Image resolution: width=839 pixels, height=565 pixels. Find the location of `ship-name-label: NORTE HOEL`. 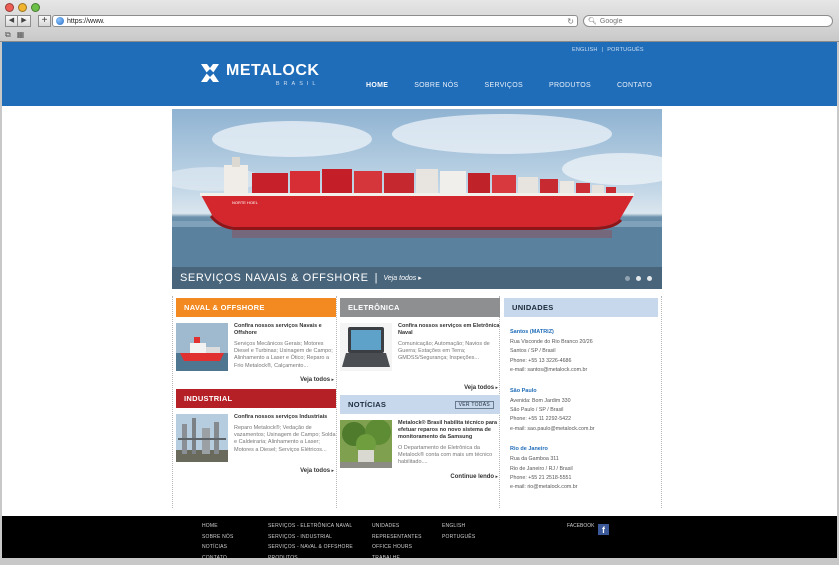

ship-name-label: NORTE HOEL is located at coordinates (245, 202).